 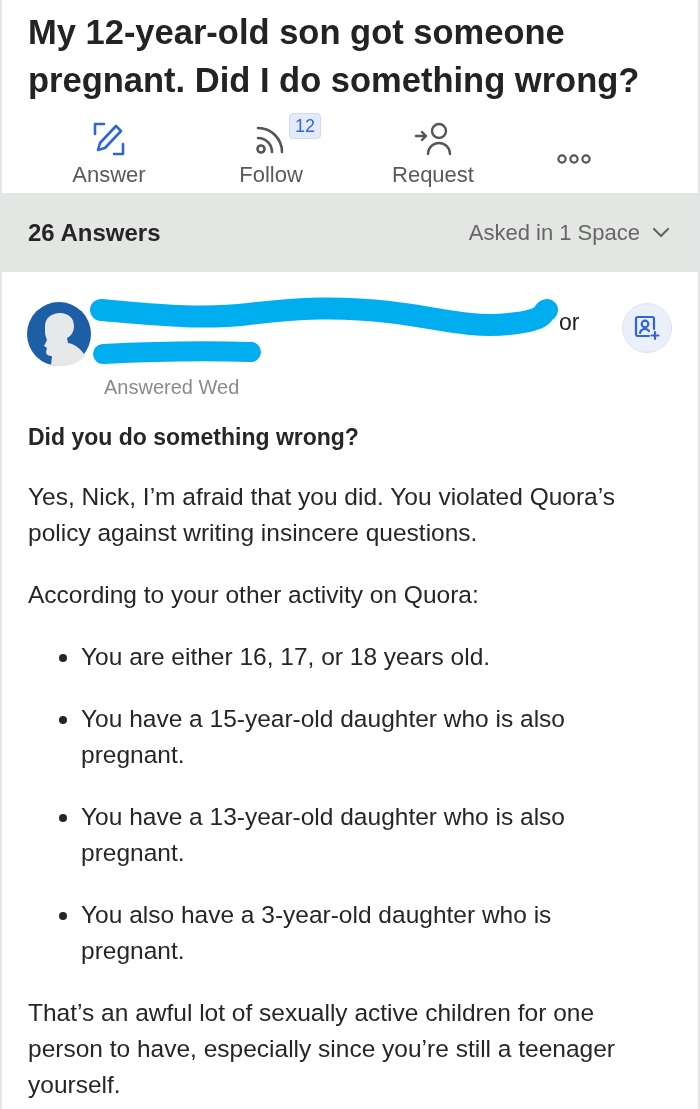 What do you see at coordinates (334, 56) in the screenshot?
I see `question-title: My 12-year-old son got someone pregnant. Did I do something wrong?` at bounding box center [334, 56].